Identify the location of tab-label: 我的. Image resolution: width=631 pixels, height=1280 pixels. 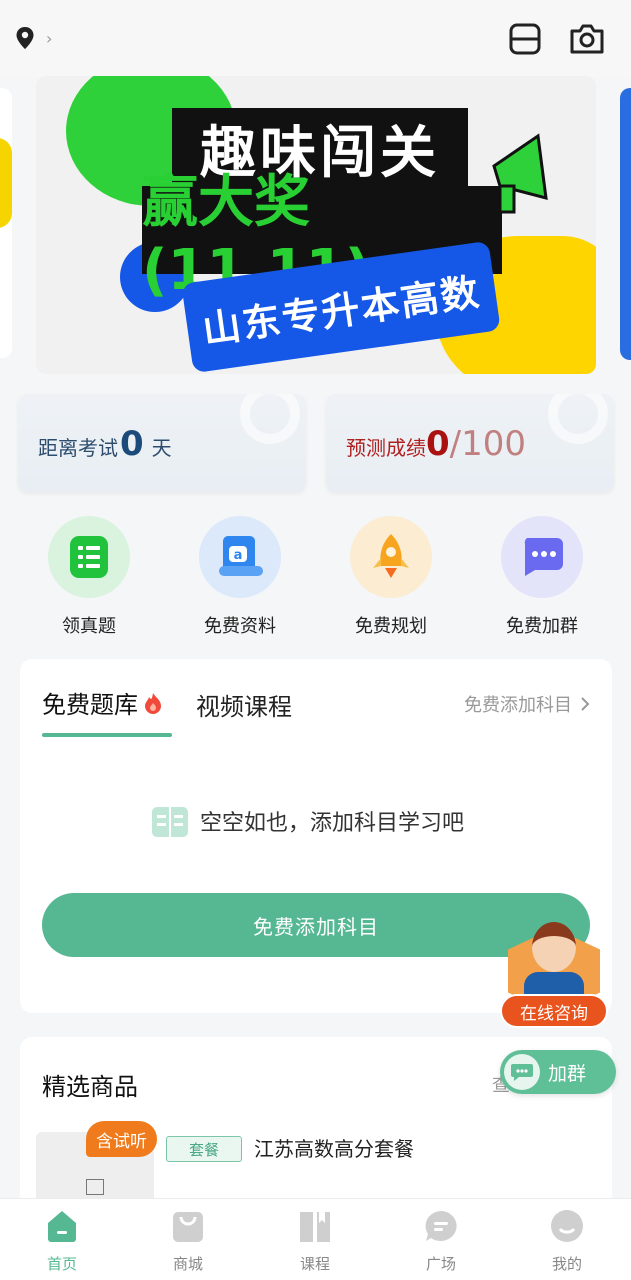
(566, 1264).